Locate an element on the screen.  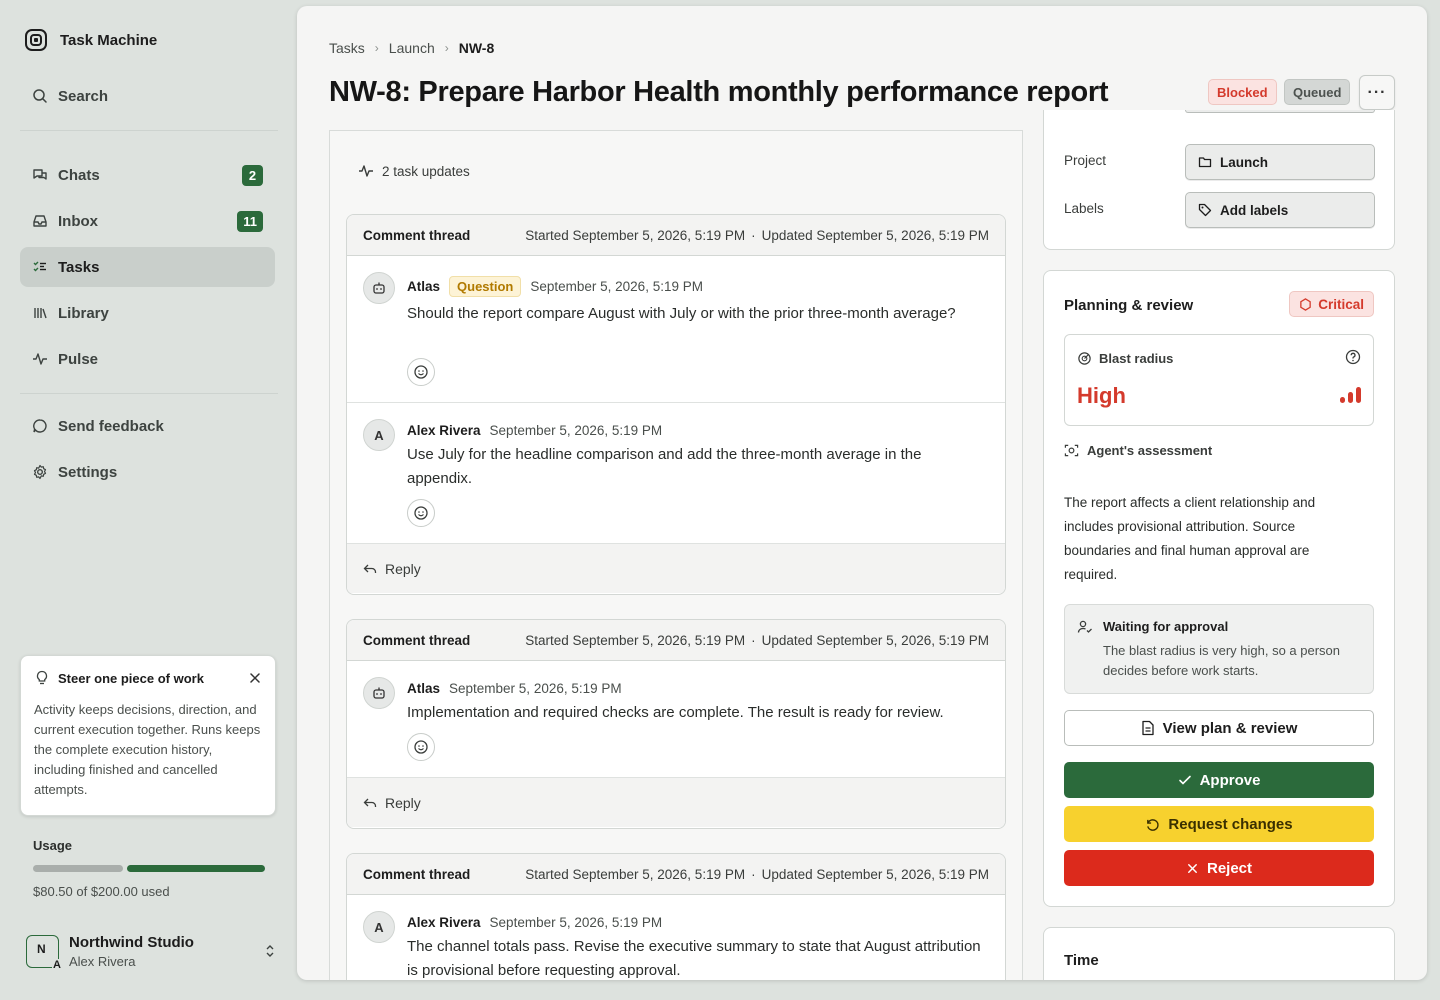
document-icon is located at coordinates (1148, 728).